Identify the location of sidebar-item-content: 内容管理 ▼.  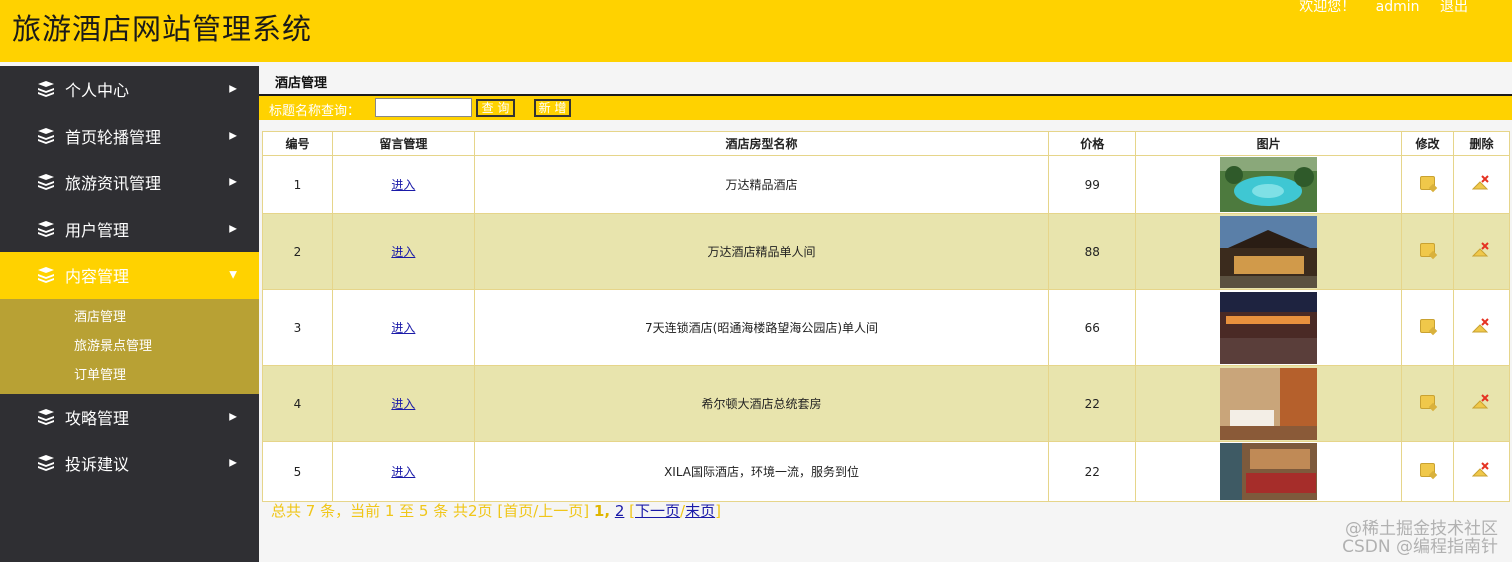
(129, 275).